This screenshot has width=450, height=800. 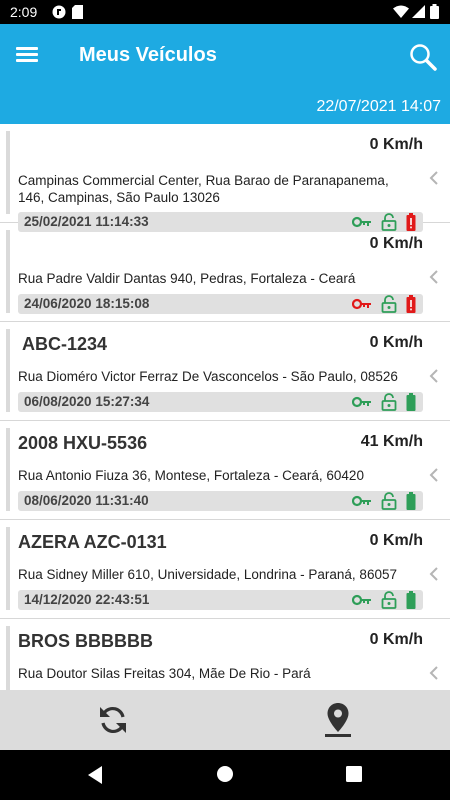 I want to click on vehicle-name: ABC-1234, so click(x=65, y=344).